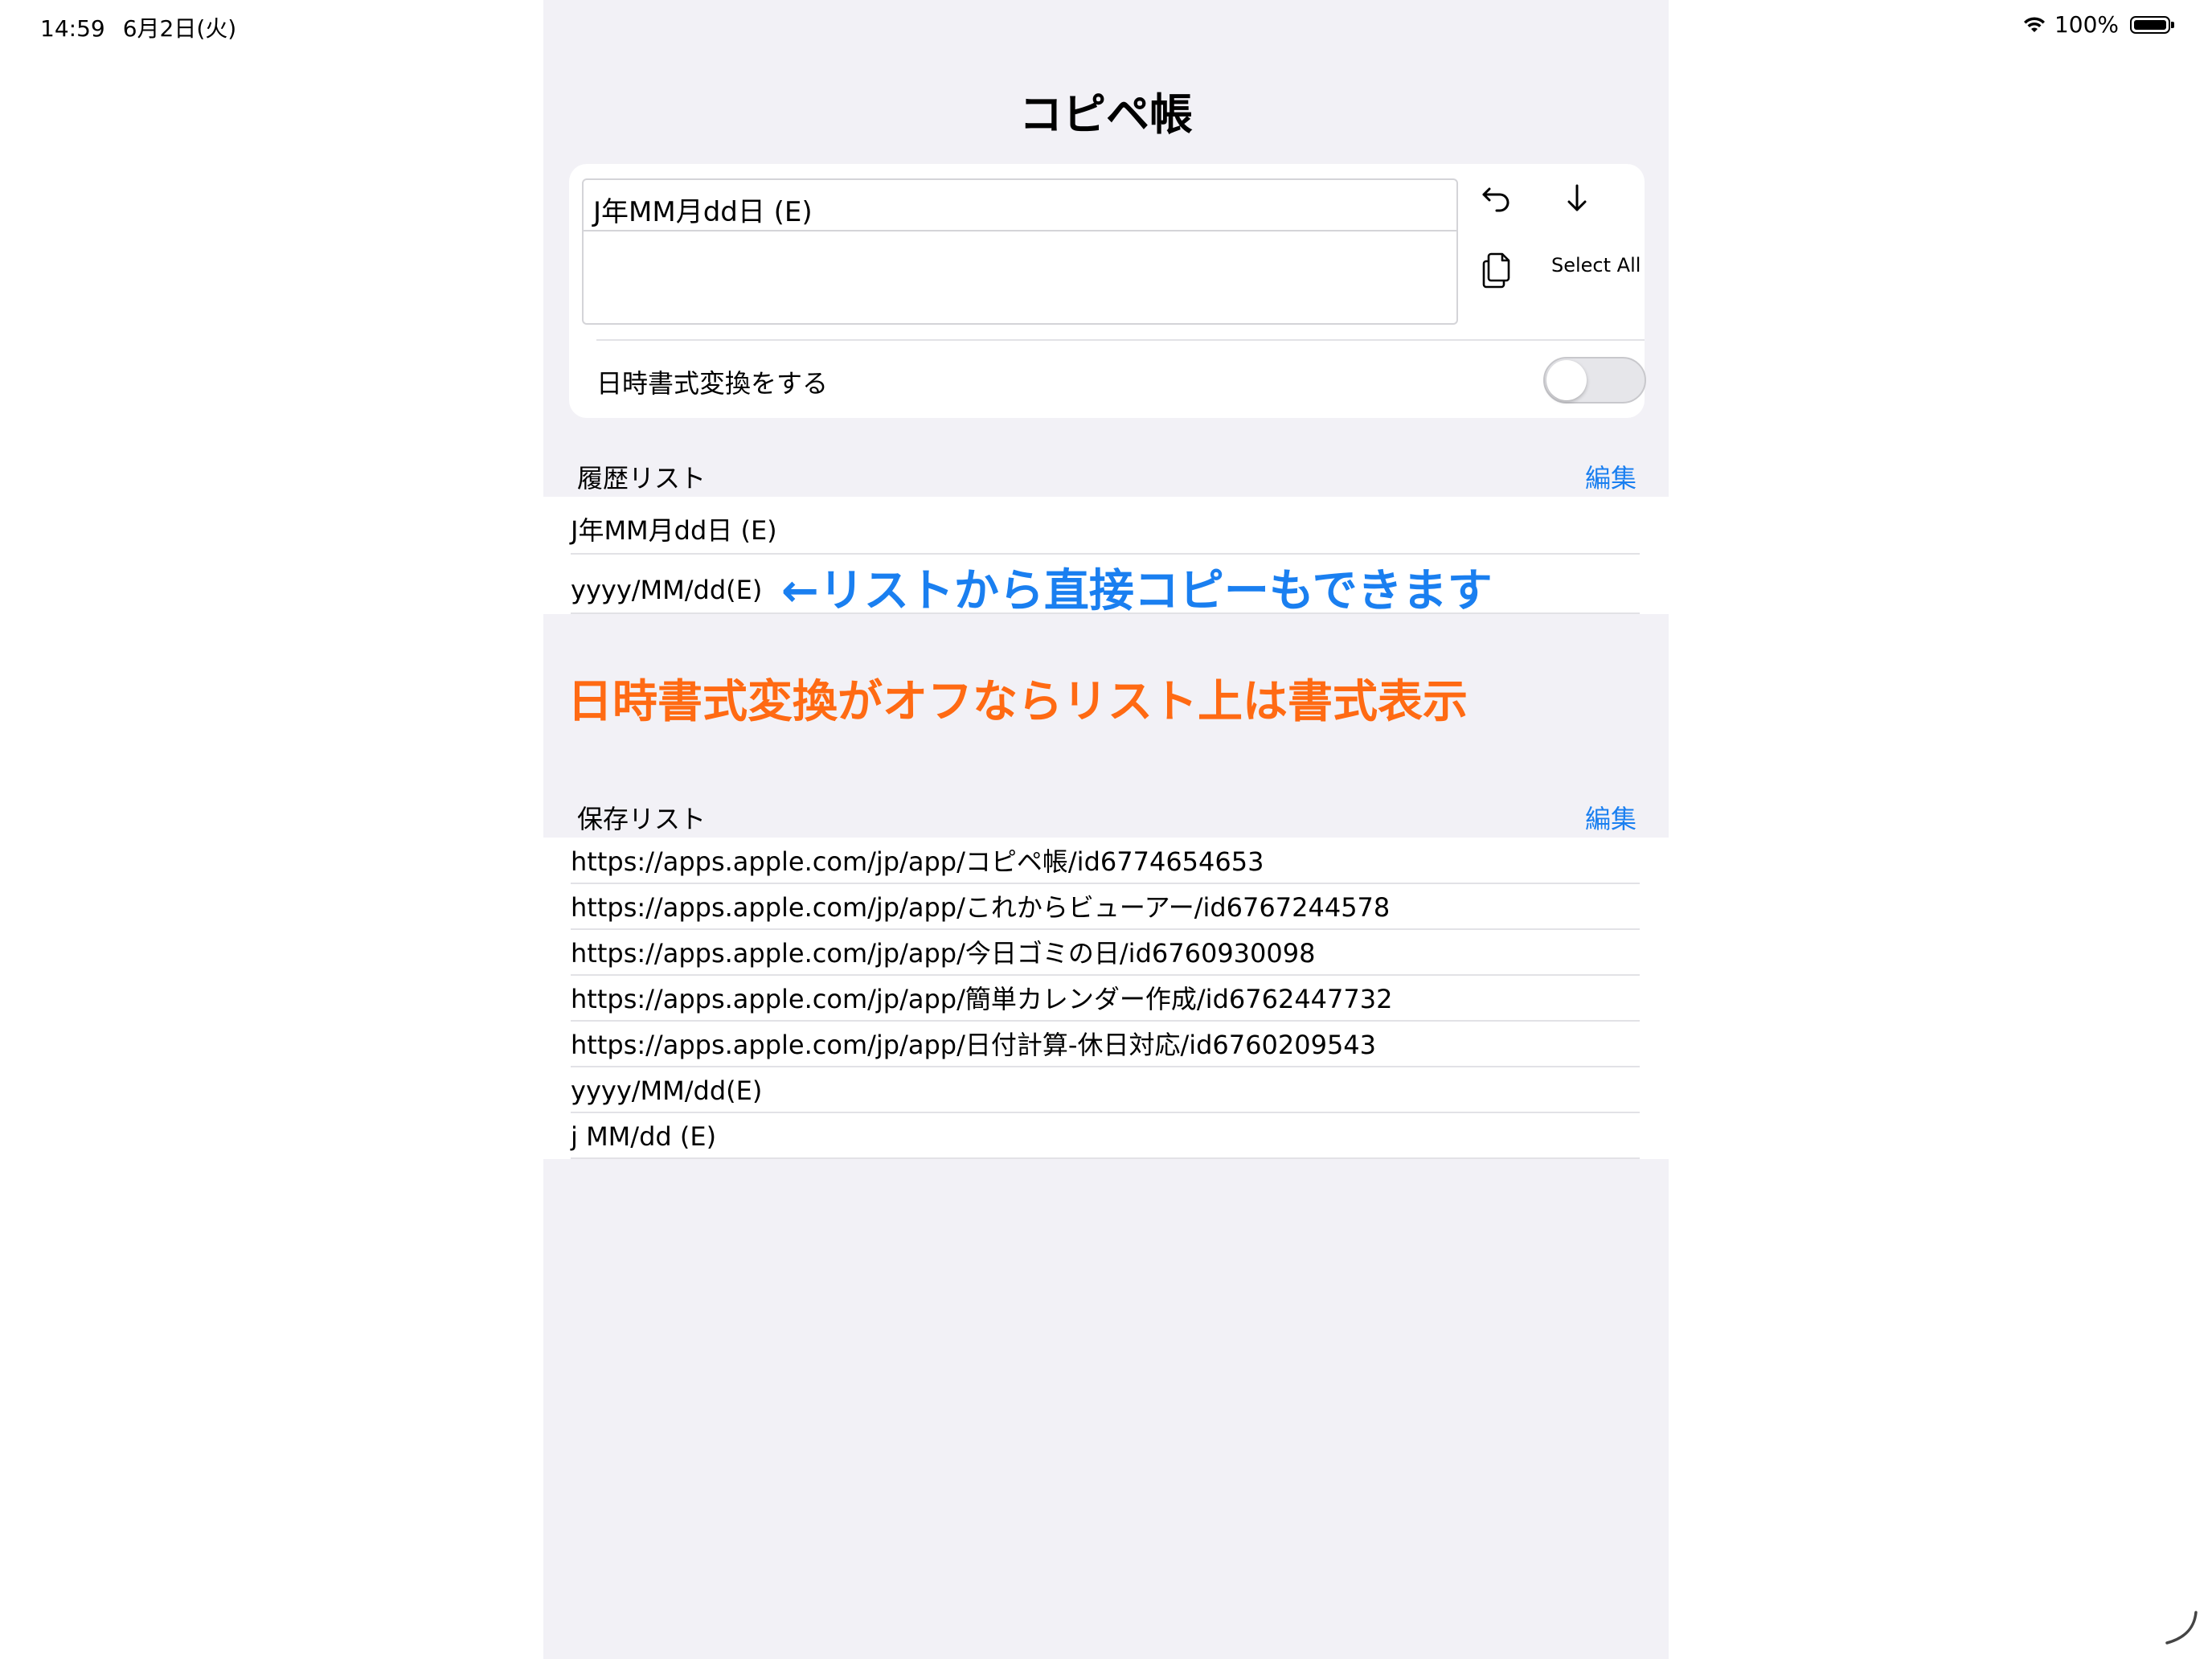 The height and width of the screenshot is (1659, 2212). Describe the element at coordinates (1566, 380) in the screenshot. I see `toggle-knob` at that location.